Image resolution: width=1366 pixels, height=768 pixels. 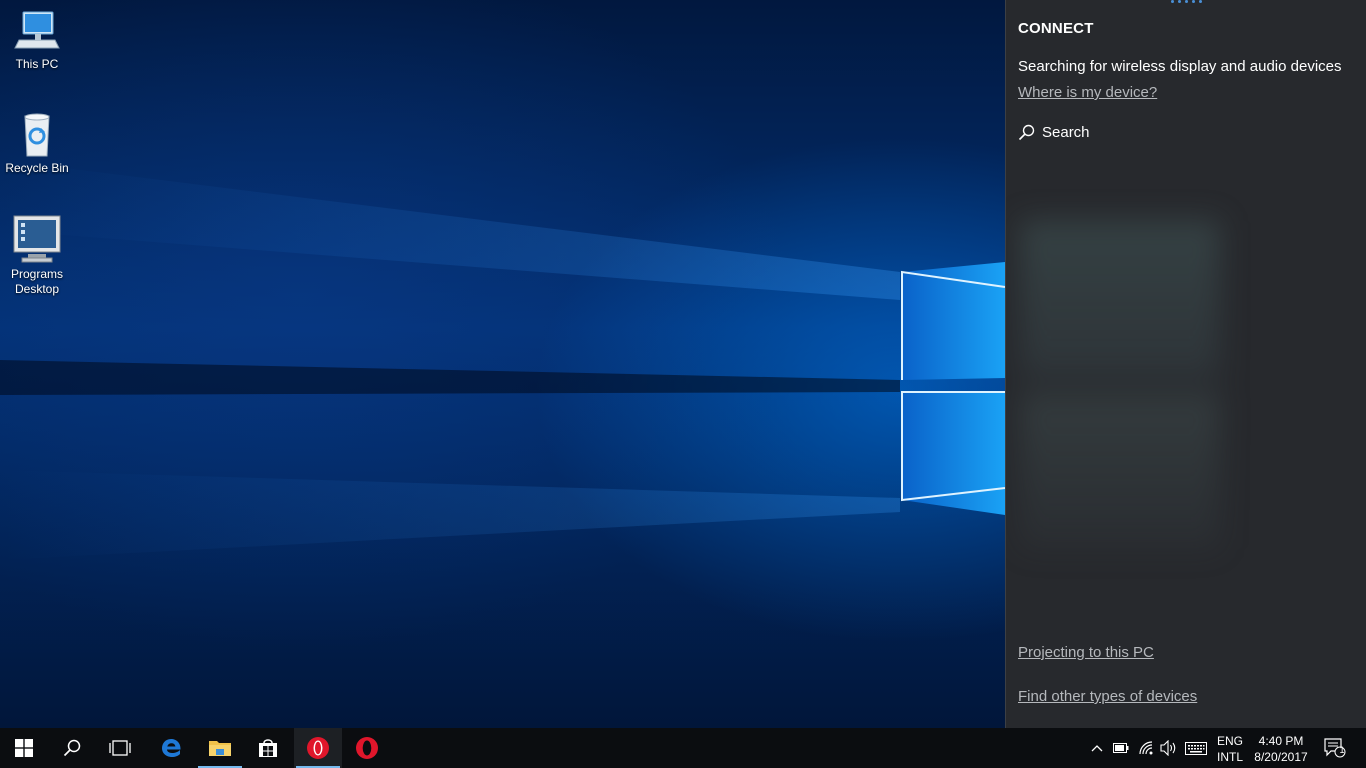 I want to click on notification-count-badge: 1, so click(x=1342, y=750).